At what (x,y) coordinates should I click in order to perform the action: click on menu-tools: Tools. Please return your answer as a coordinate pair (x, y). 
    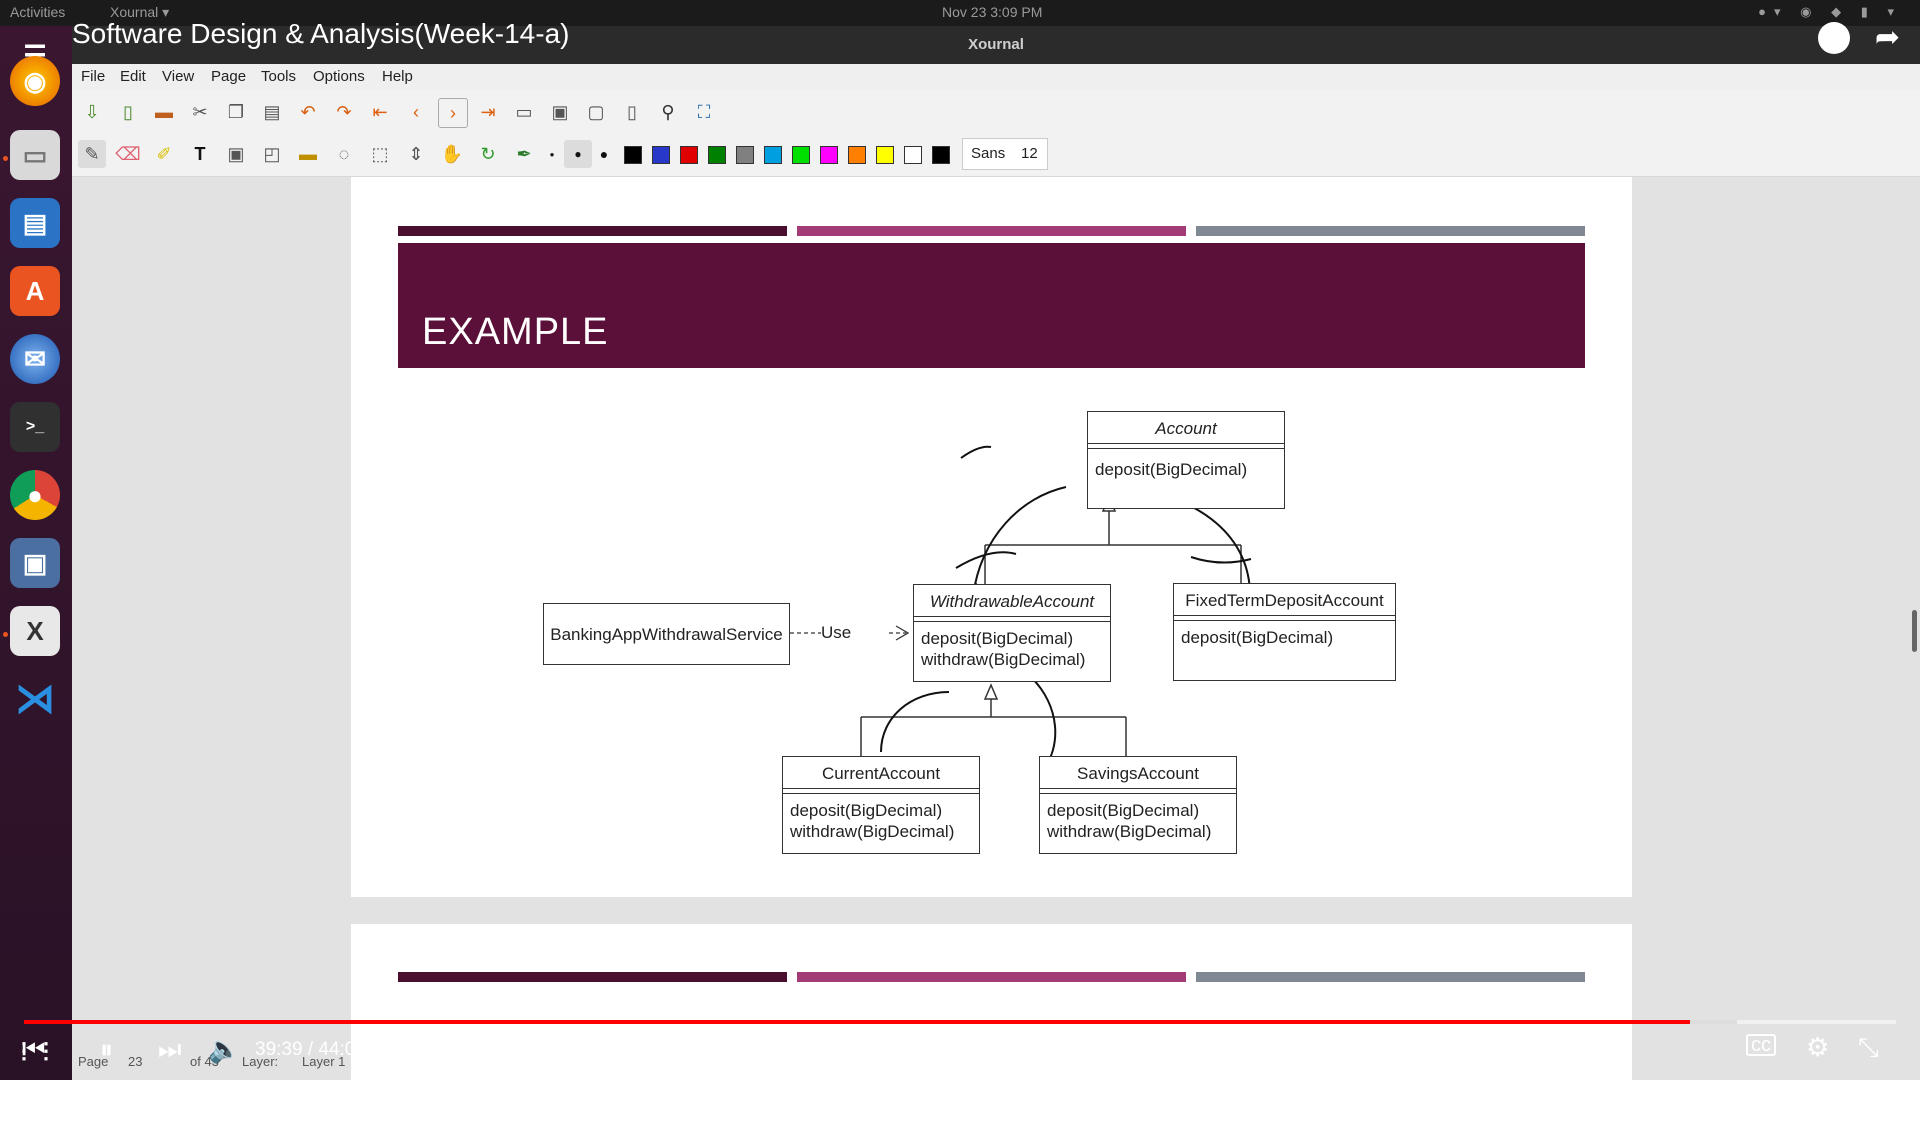
    Looking at the image, I should click on (278, 76).